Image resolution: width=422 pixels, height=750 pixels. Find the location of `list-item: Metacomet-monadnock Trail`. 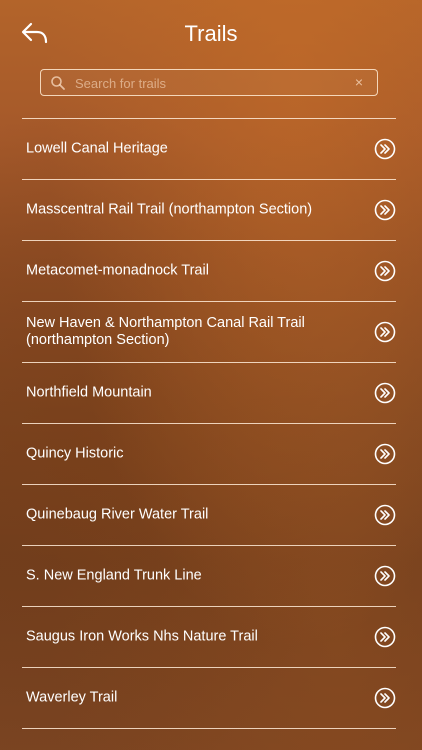

list-item: Metacomet-monadnock Trail is located at coordinates (209, 271).